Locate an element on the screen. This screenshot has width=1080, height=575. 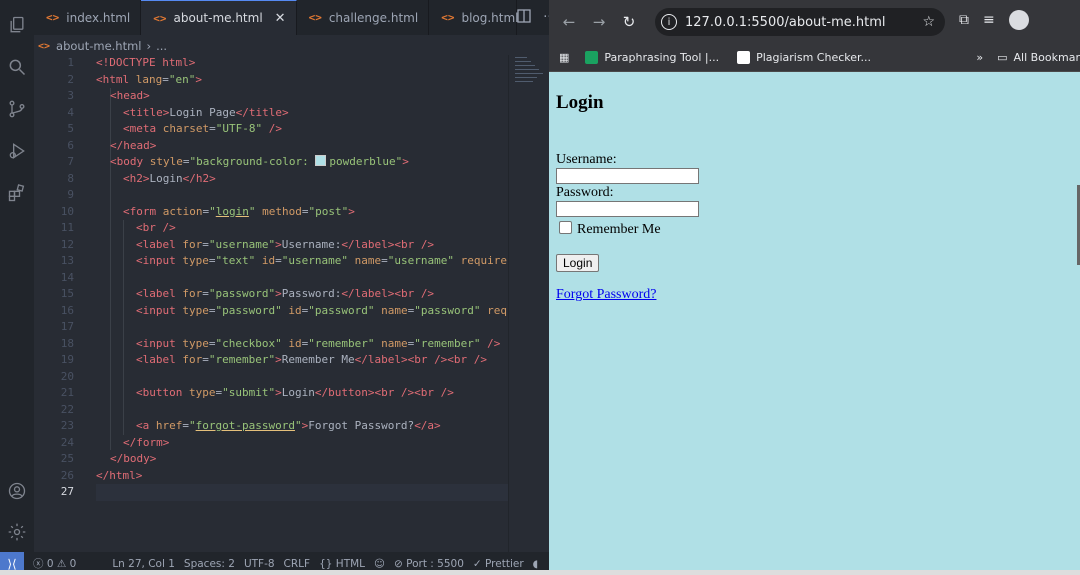
line-number: 27 is located at coordinates (67, 491).